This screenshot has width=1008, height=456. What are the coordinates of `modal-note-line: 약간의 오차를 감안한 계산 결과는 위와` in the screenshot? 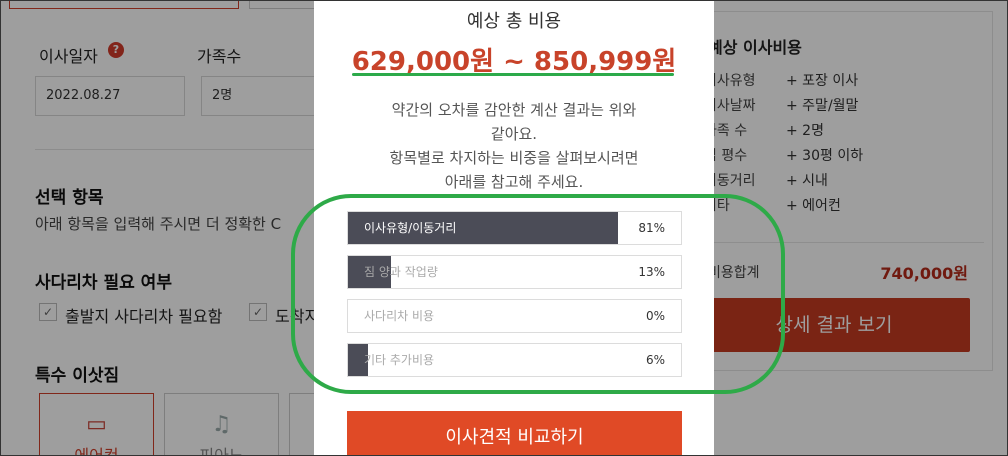 It's located at (514, 110).